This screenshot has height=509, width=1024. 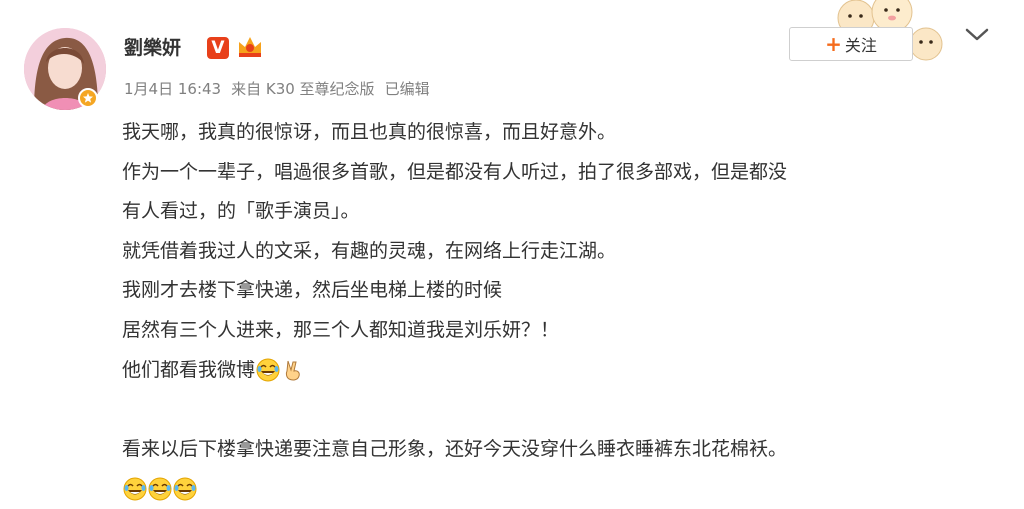 I want to click on post-line-with-emoji: 他们都看我微博, so click(x=562, y=371).